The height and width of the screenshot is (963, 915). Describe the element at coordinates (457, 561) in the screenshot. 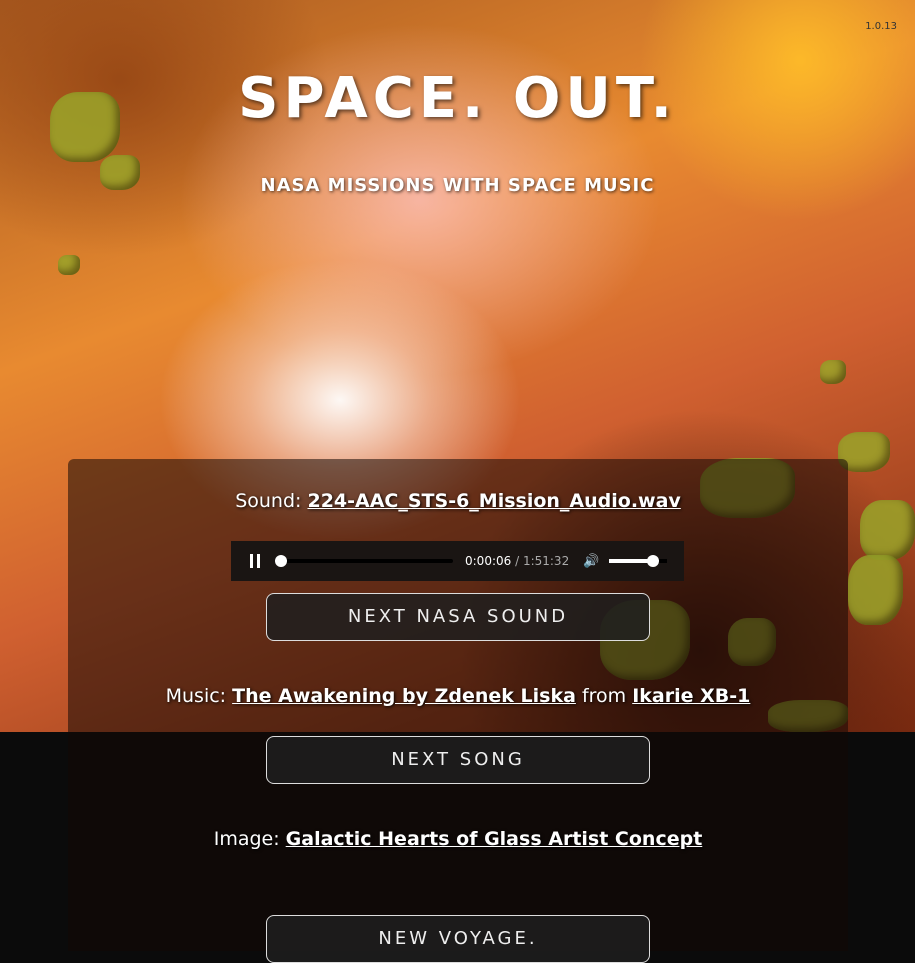

I see `audio-player: 0:00:06 / 1:51:32 🔊` at that location.